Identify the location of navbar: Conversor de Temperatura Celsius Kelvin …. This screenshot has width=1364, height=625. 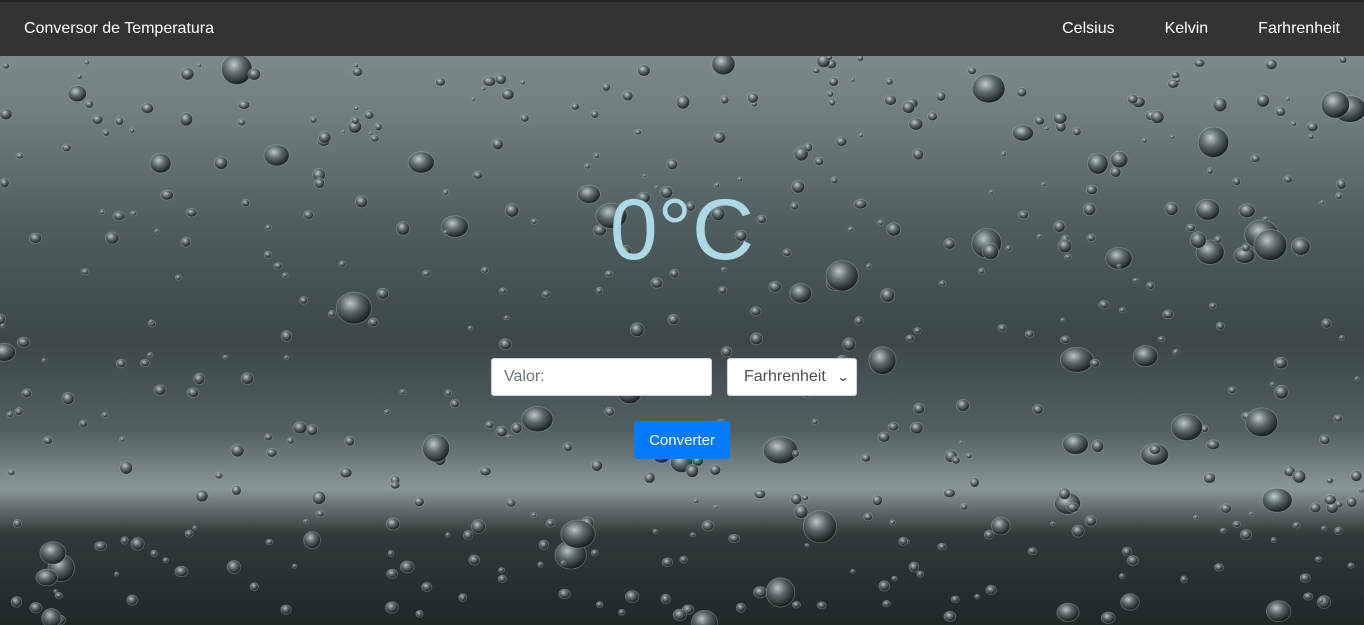
(682, 28).